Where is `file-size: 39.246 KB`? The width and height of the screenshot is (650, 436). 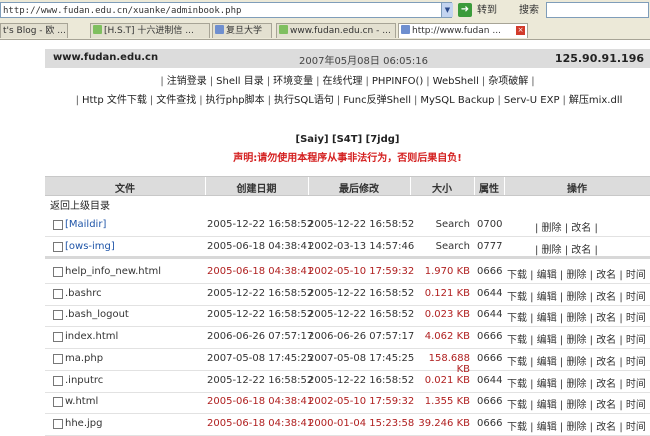
file-size: 39.246 KB is located at coordinates (444, 423).